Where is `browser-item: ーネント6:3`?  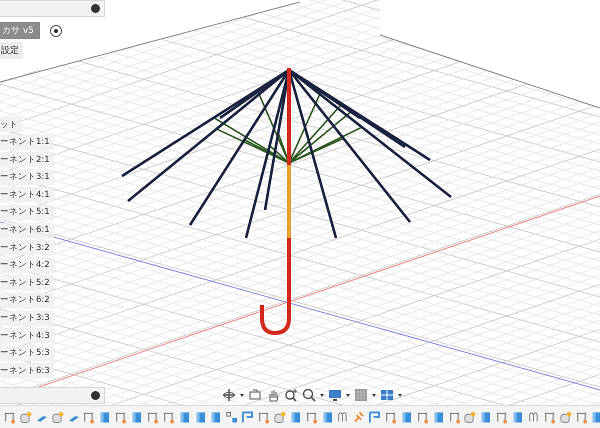 browser-item: ーネント6:3 is located at coordinates (27, 370).